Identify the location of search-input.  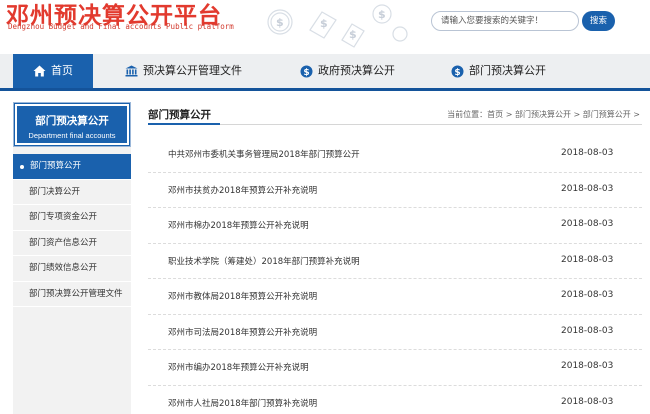
(505, 21).